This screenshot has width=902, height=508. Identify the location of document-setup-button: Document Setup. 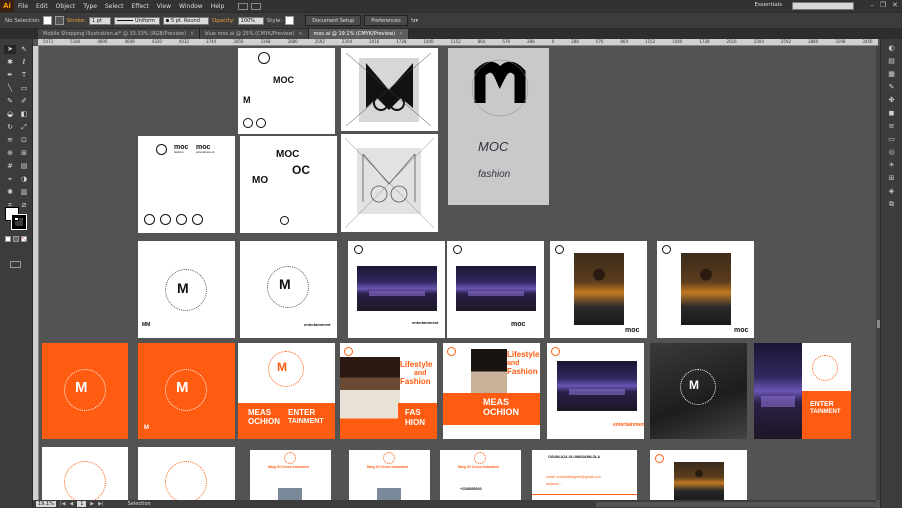
(333, 20).